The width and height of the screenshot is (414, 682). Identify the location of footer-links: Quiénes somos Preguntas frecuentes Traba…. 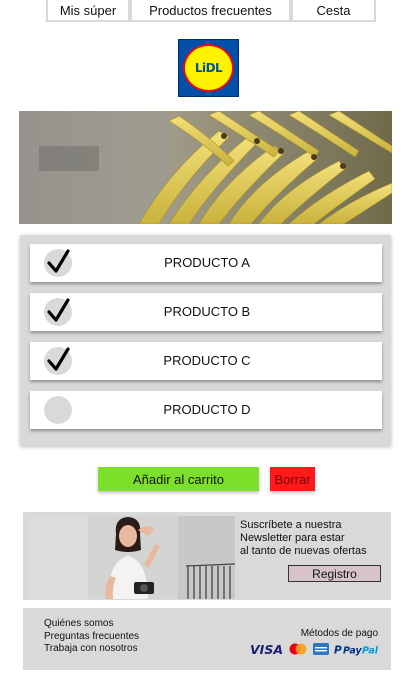
(91, 637).